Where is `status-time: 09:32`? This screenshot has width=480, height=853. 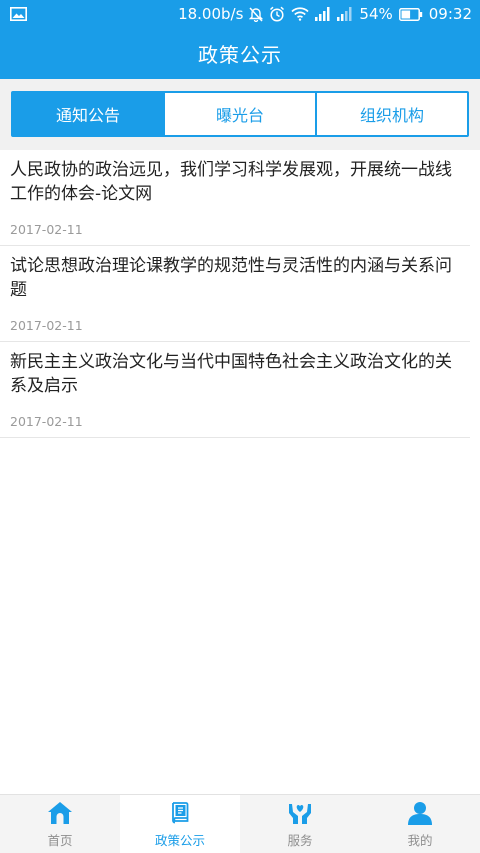 status-time: 09:32 is located at coordinates (450, 14).